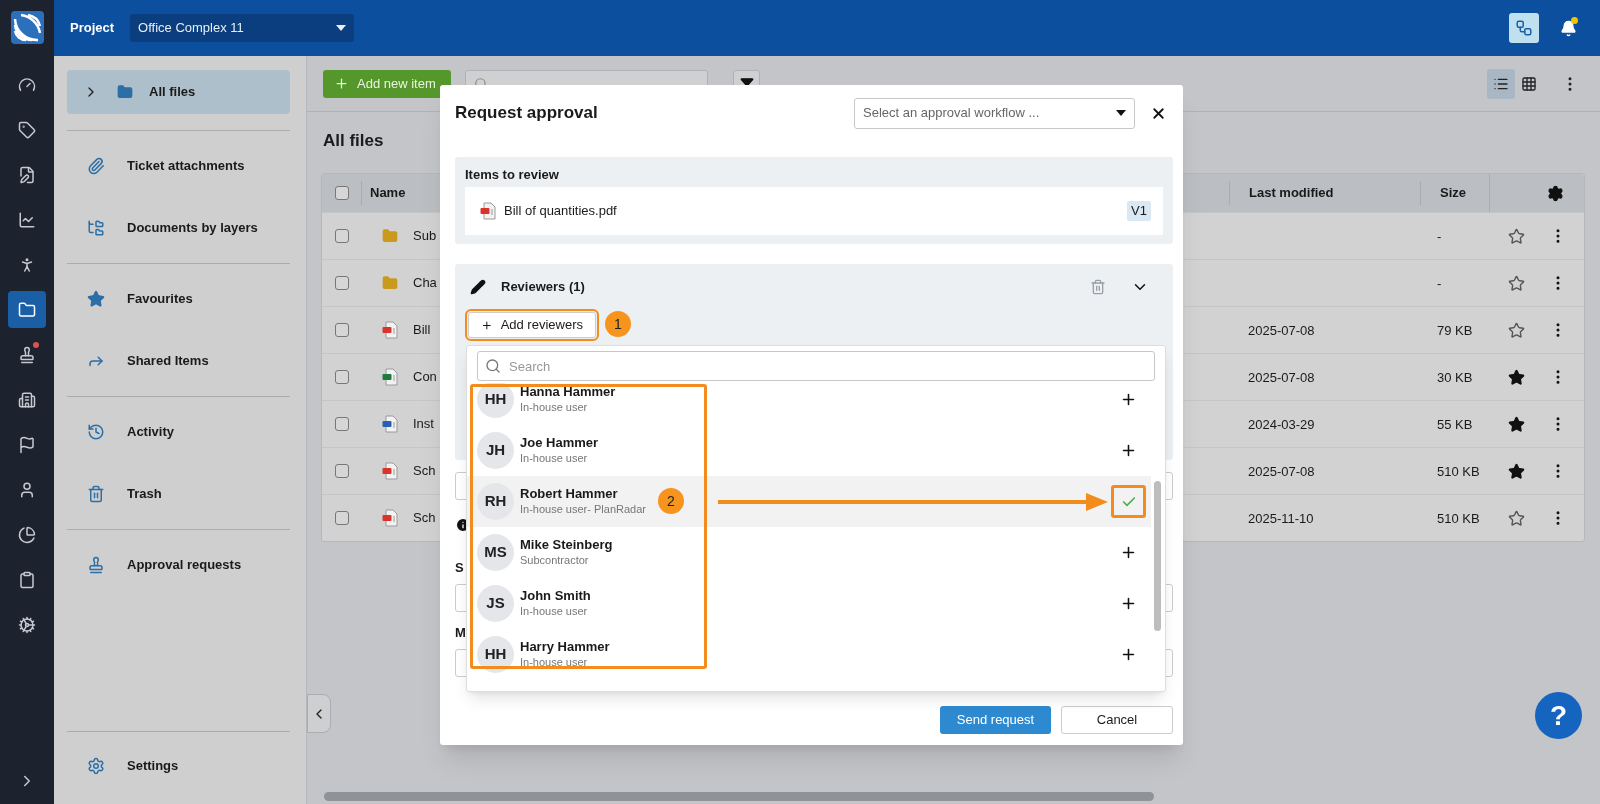 This screenshot has height=804, width=1600. Describe the element at coordinates (178, 228) in the screenshot. I see `sidebar-item: Documents by layers` at that location.